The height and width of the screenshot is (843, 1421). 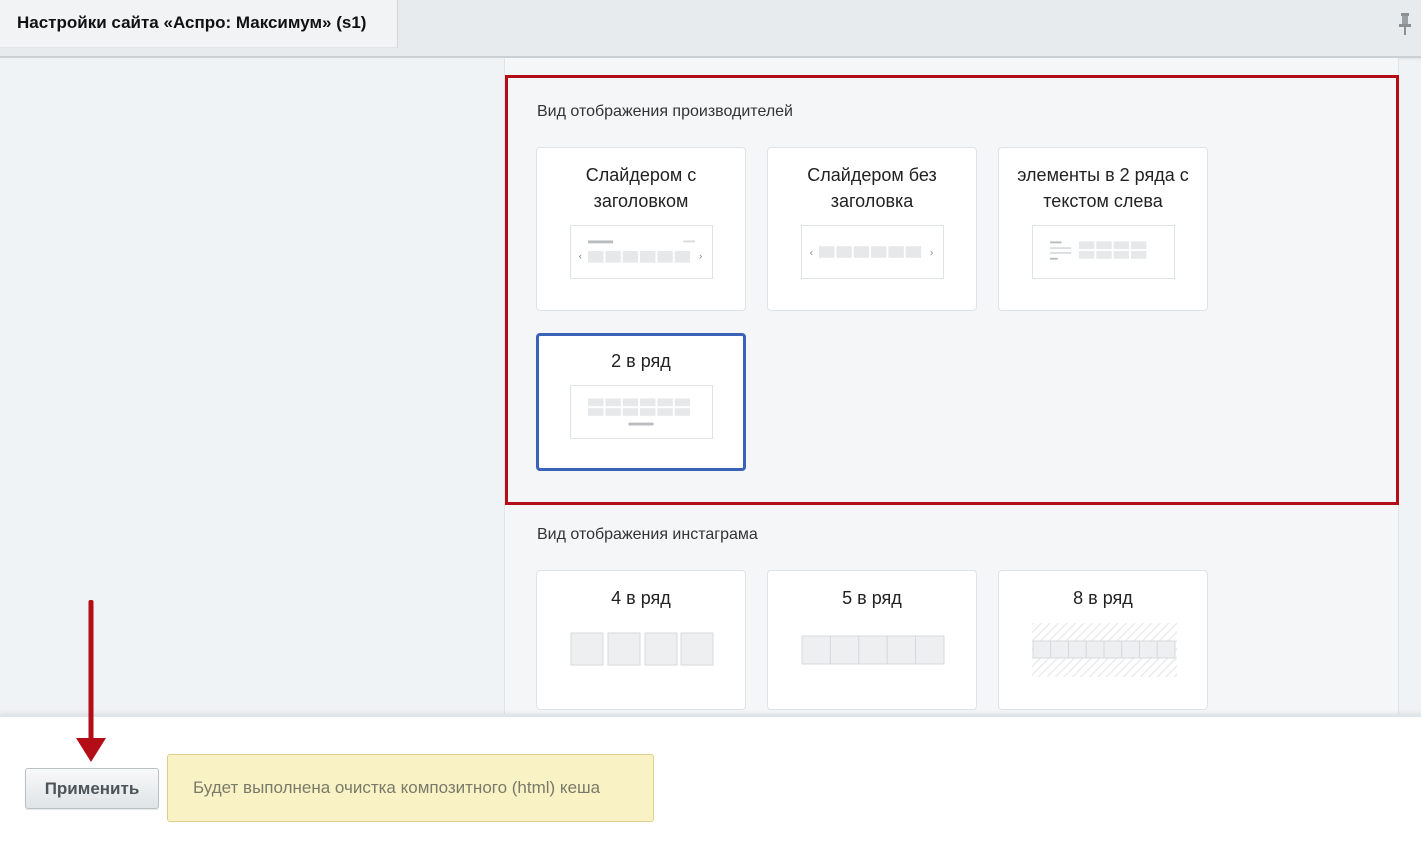 What do you see at coordinates (872, 598) in the screenshot?
I see `option-label: 5 в ряд` at bounding box center [872, 598].